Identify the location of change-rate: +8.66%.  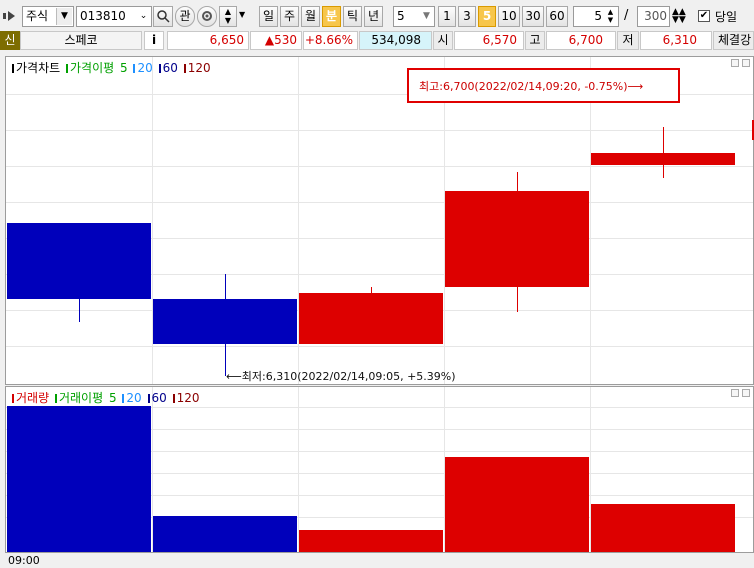
(330, 40).